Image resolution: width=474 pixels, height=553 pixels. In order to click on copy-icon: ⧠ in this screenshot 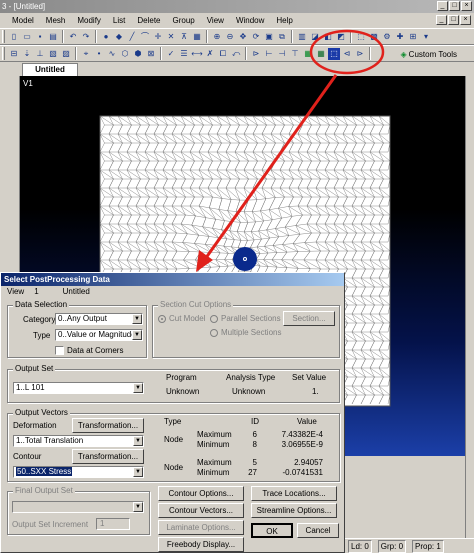, I will do `click(223, 54)`.